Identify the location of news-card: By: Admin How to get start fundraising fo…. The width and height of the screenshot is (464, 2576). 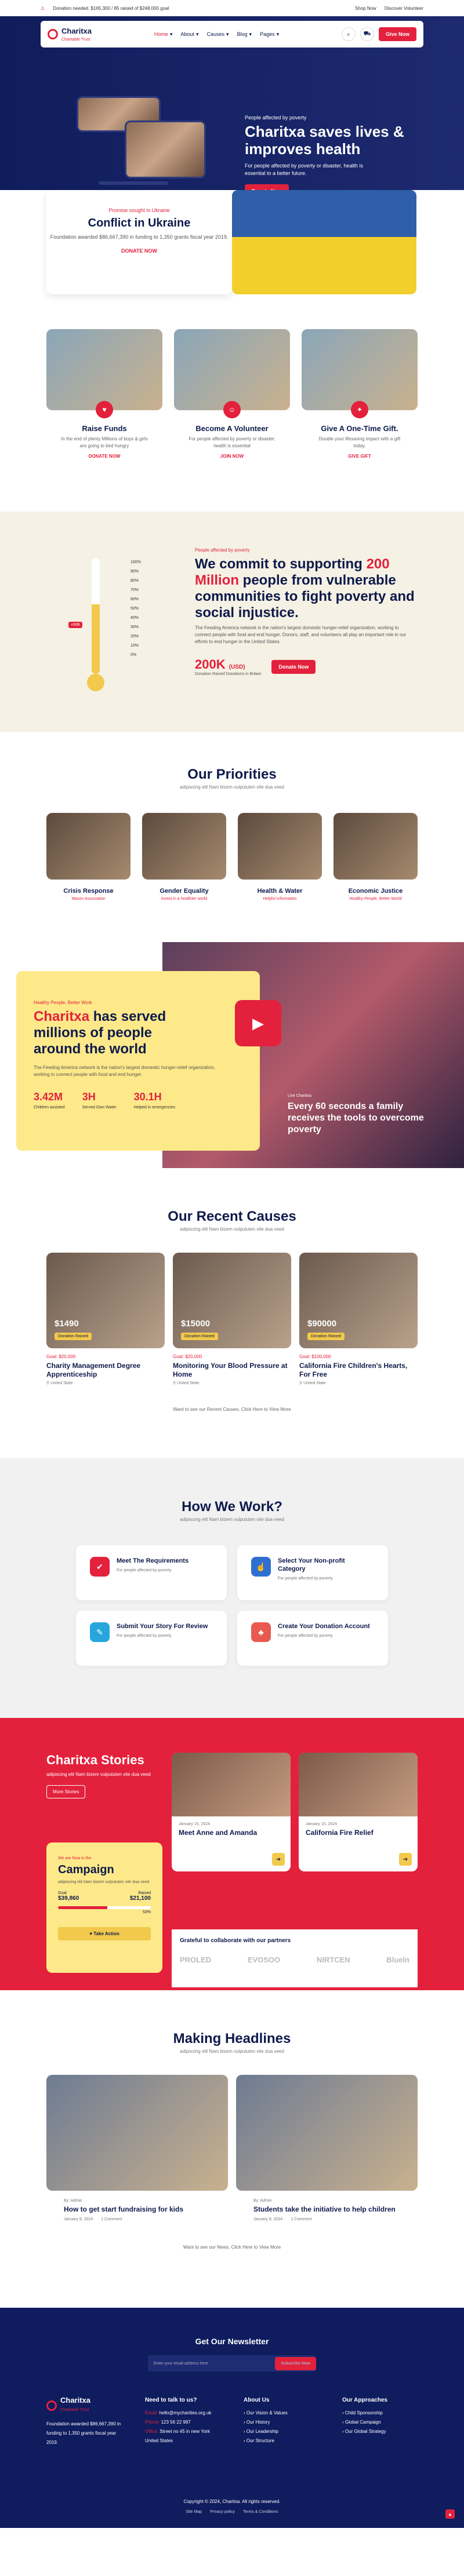
(137, 2148).